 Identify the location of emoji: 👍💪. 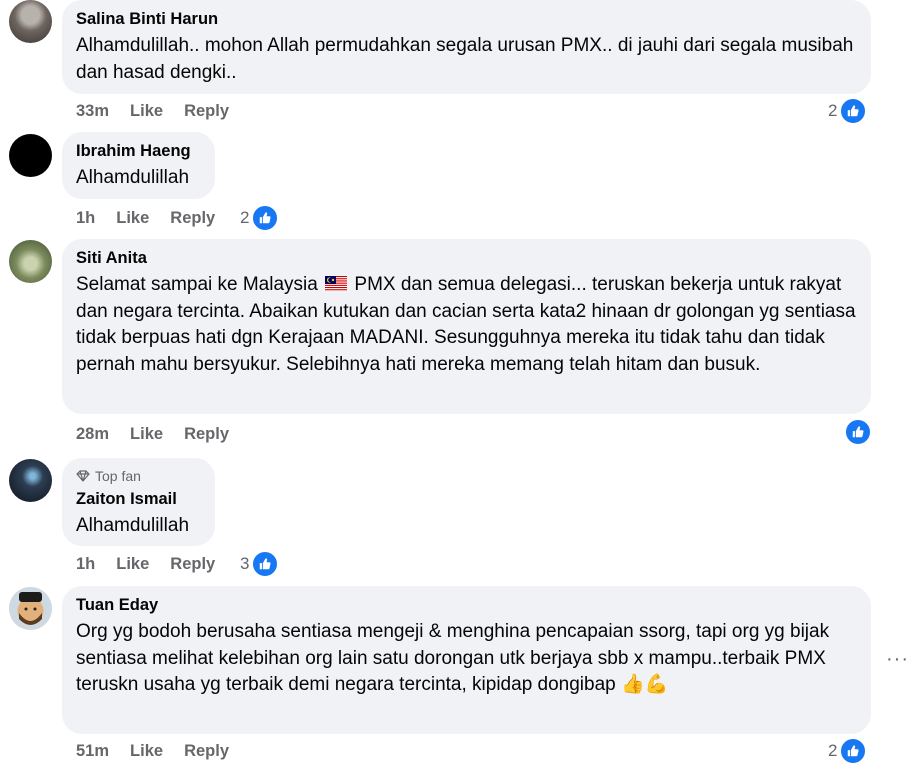
(645, 684).